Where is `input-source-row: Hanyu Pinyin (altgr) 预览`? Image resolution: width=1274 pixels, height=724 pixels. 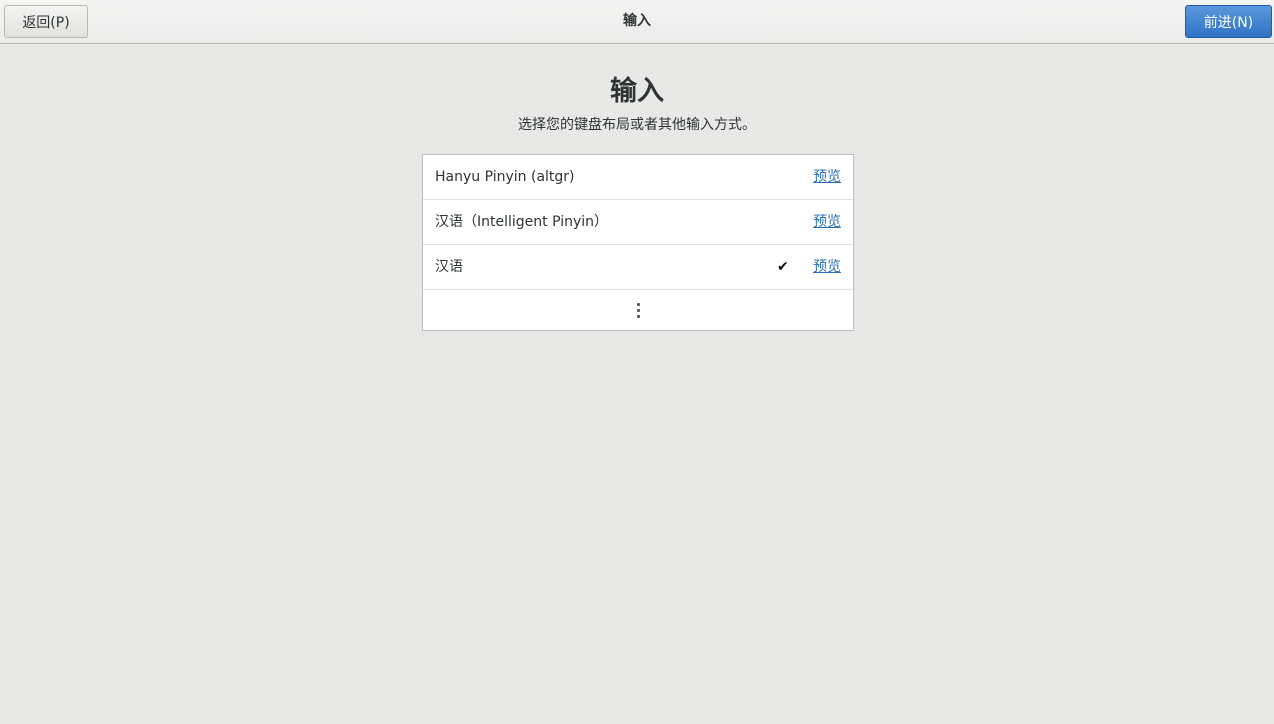
input-source-row: Hanyu Pinyin (altgr) 预览 is located at coordinates (638, 177).